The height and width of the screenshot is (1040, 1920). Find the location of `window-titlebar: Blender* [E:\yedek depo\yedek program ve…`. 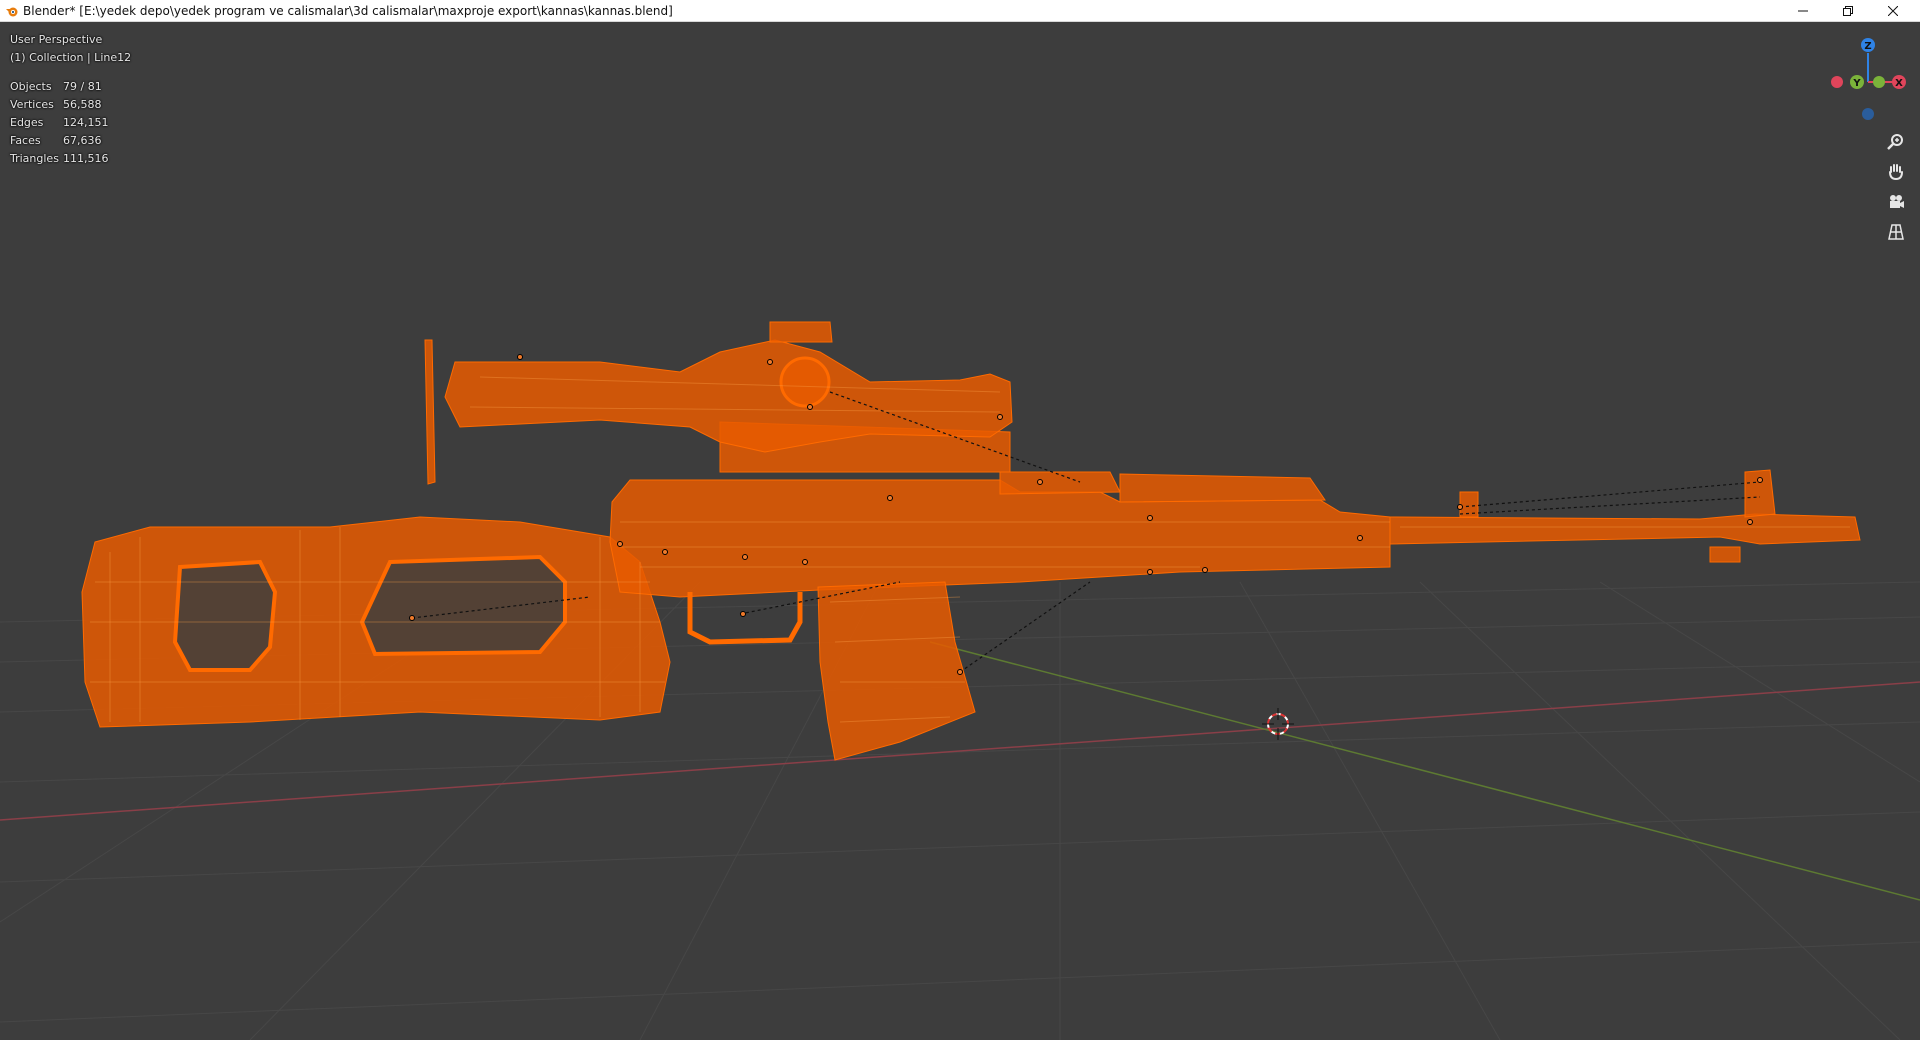

window-titlebar: Blender* [E:\yedek depo\yedek program ve… is located at coordinates (960, 11).